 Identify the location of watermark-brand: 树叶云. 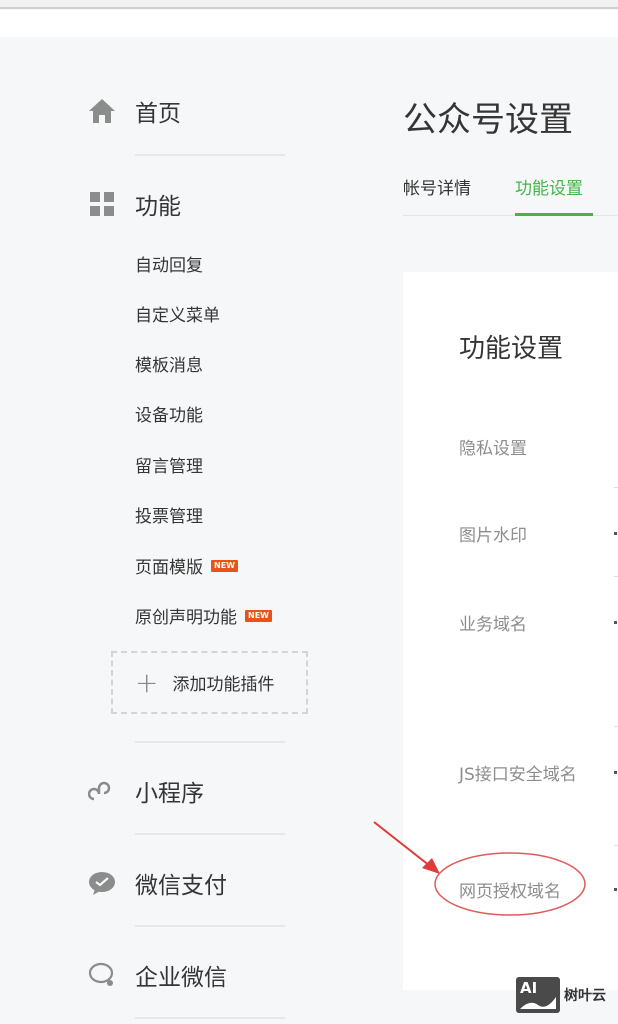
(585, 996).